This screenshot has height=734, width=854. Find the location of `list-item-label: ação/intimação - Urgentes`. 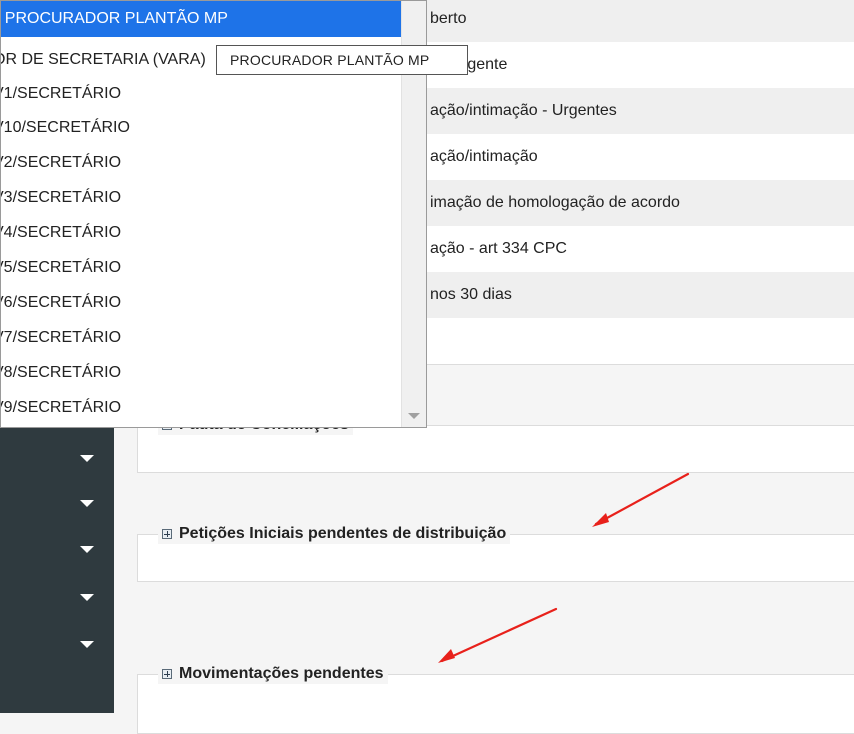

list-item-label: ação/intimação - Urgentes is located at coordinates (523, 110).